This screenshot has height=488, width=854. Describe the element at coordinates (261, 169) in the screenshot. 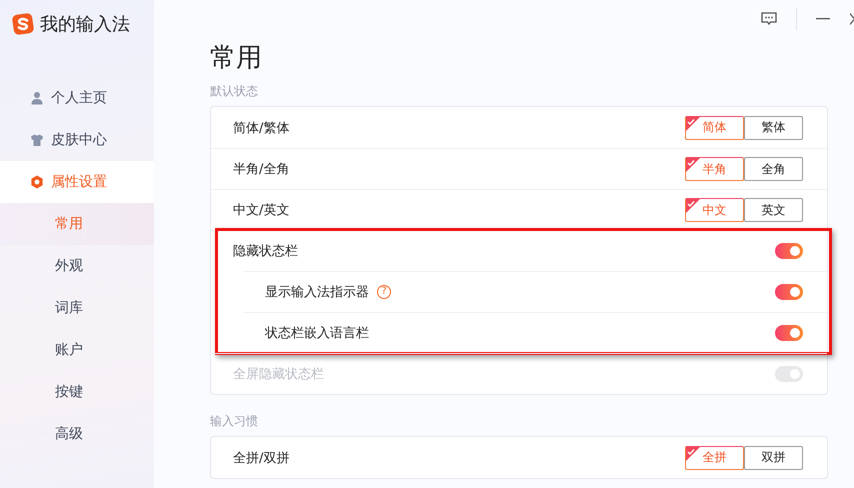

I see `setting-label: 半角/全角` at that location.